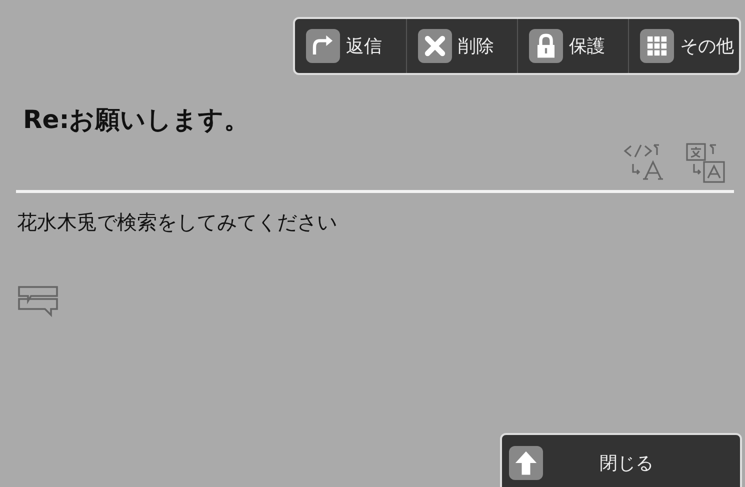 The height and width of the screenshot is (487, 745). What do you see at coordinates (39, 303) in the screenshot?
I see `comments-icon` at bounding box center [39, 303].